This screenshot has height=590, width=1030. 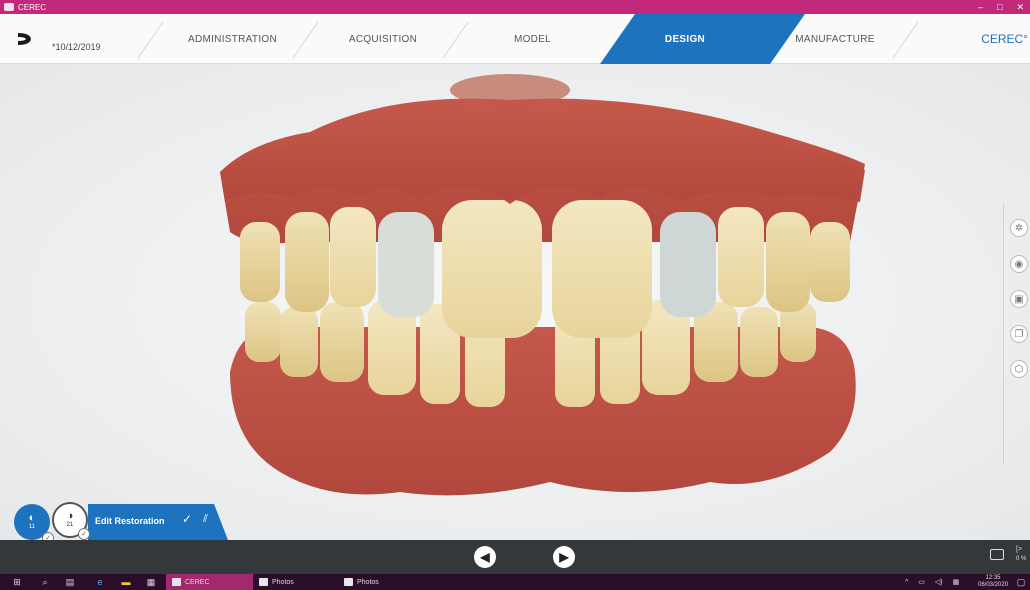 I want to click on network-icon: ▭, so click(x=921, y=582).